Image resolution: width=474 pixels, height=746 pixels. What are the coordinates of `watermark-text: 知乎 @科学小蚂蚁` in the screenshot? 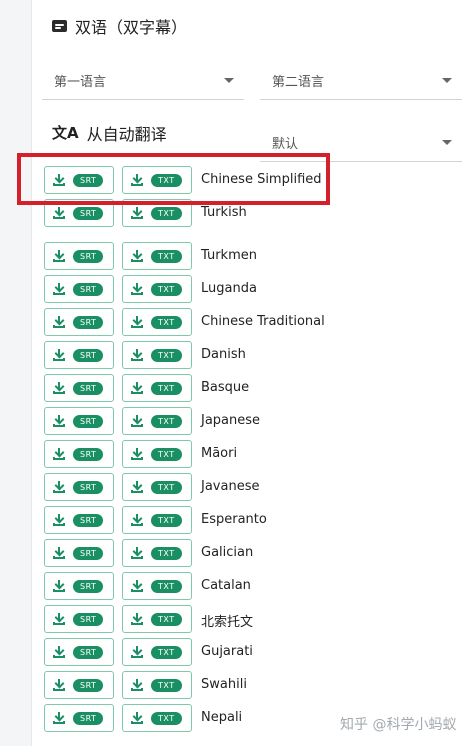 It's located at (398, 725).